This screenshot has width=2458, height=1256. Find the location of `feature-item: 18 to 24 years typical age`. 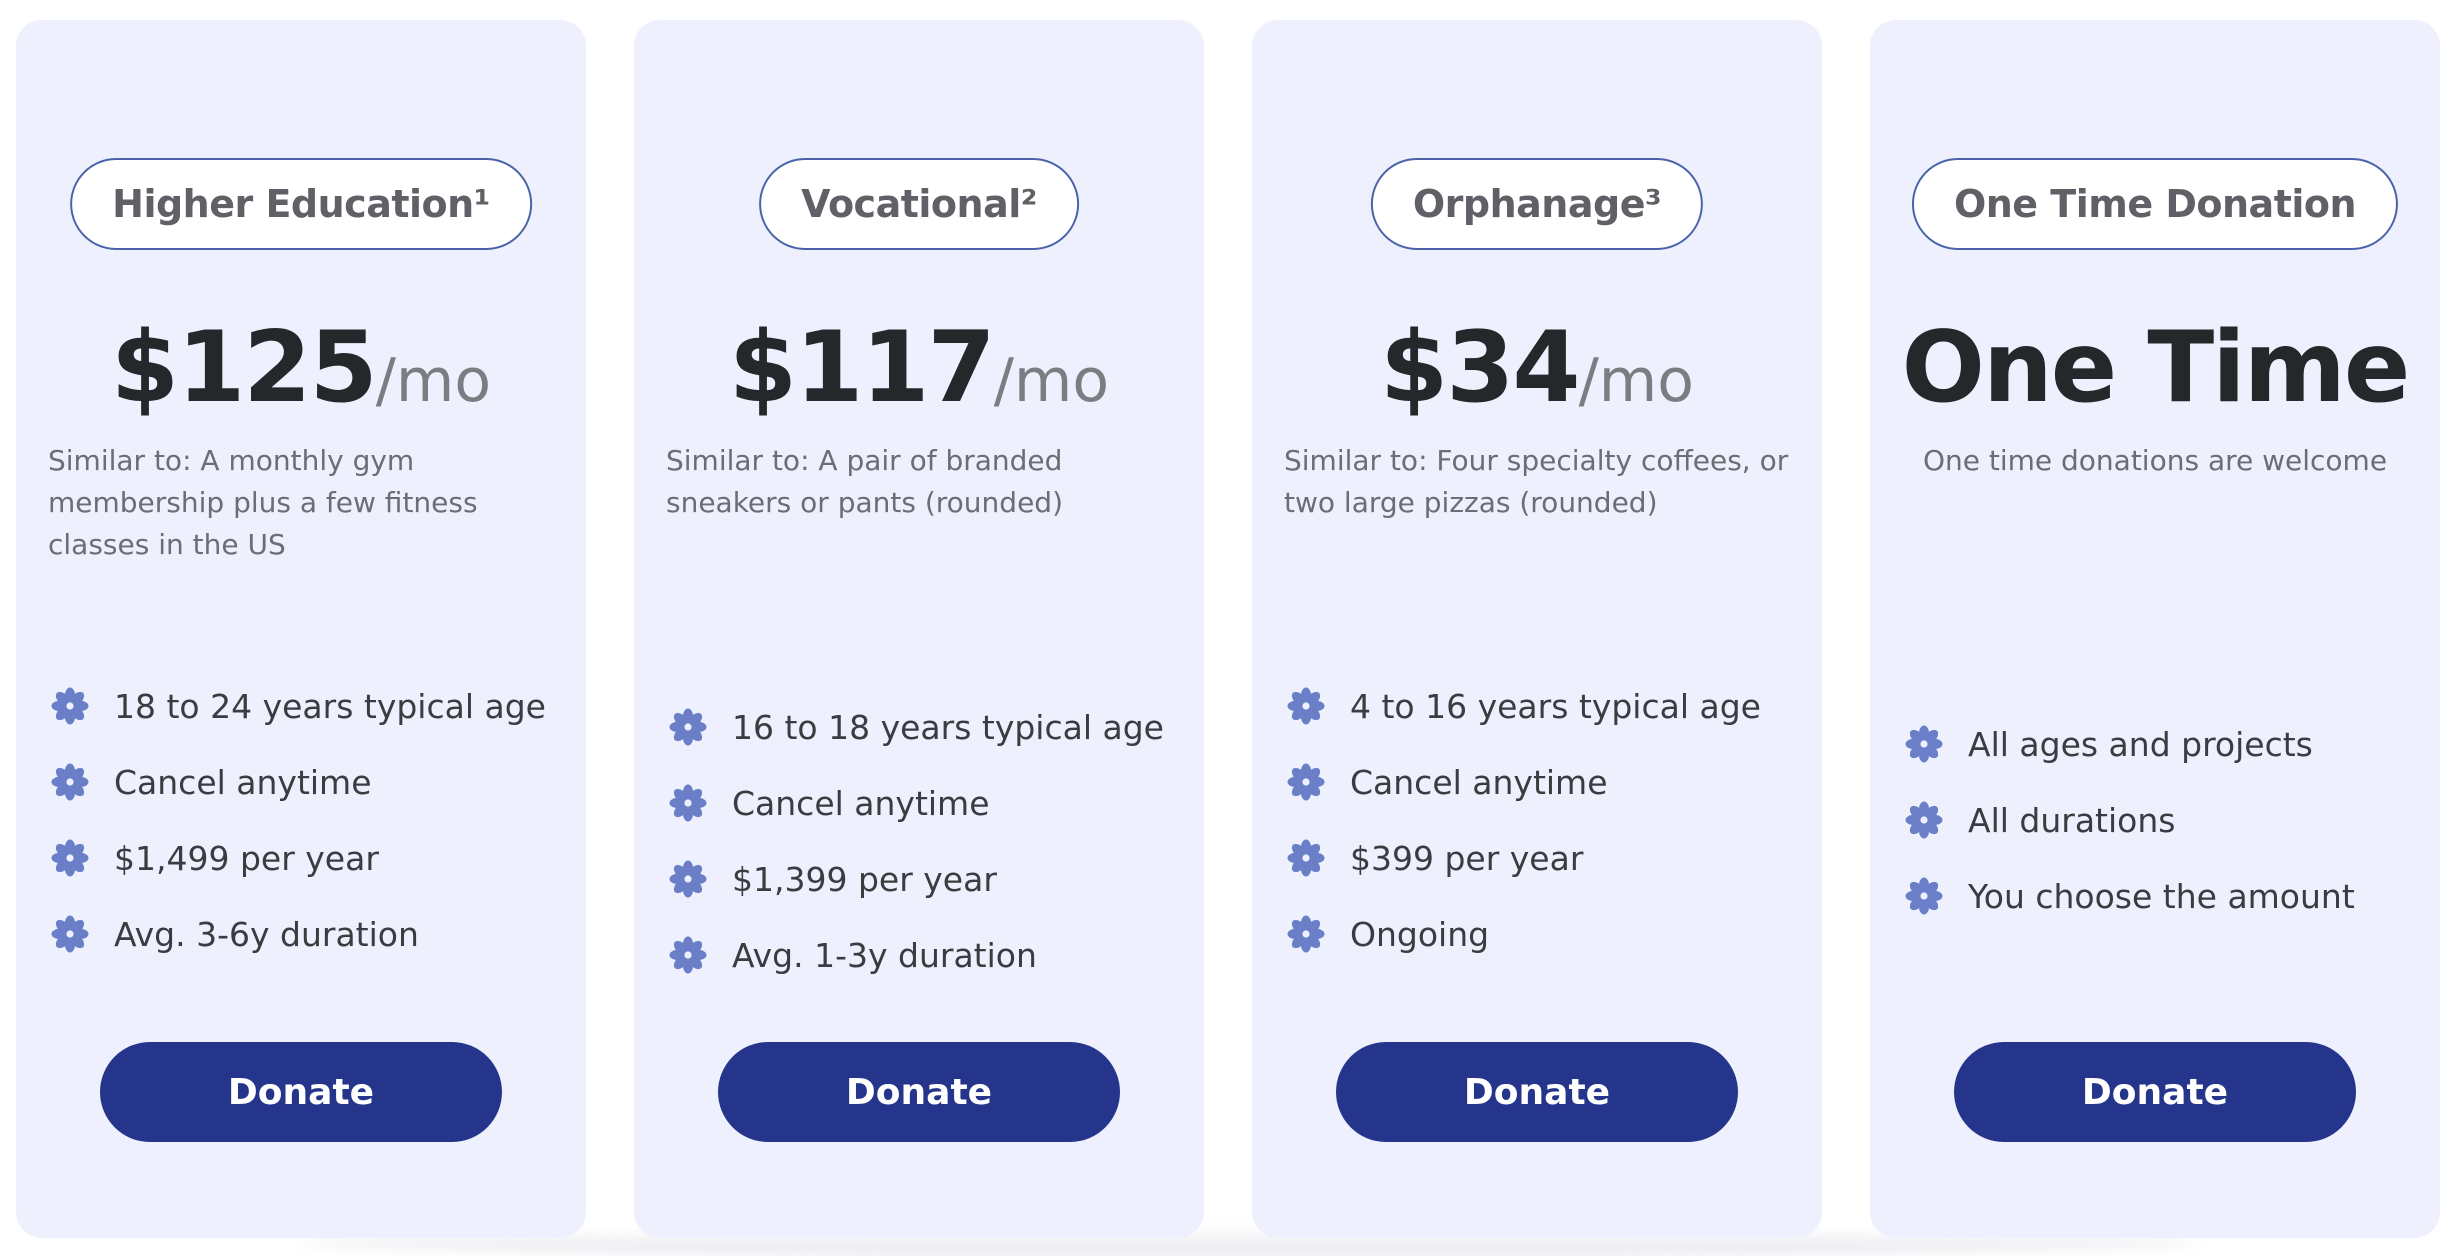

feature-item: 18 to 24 years typical age is located at coordinates (308, 706).